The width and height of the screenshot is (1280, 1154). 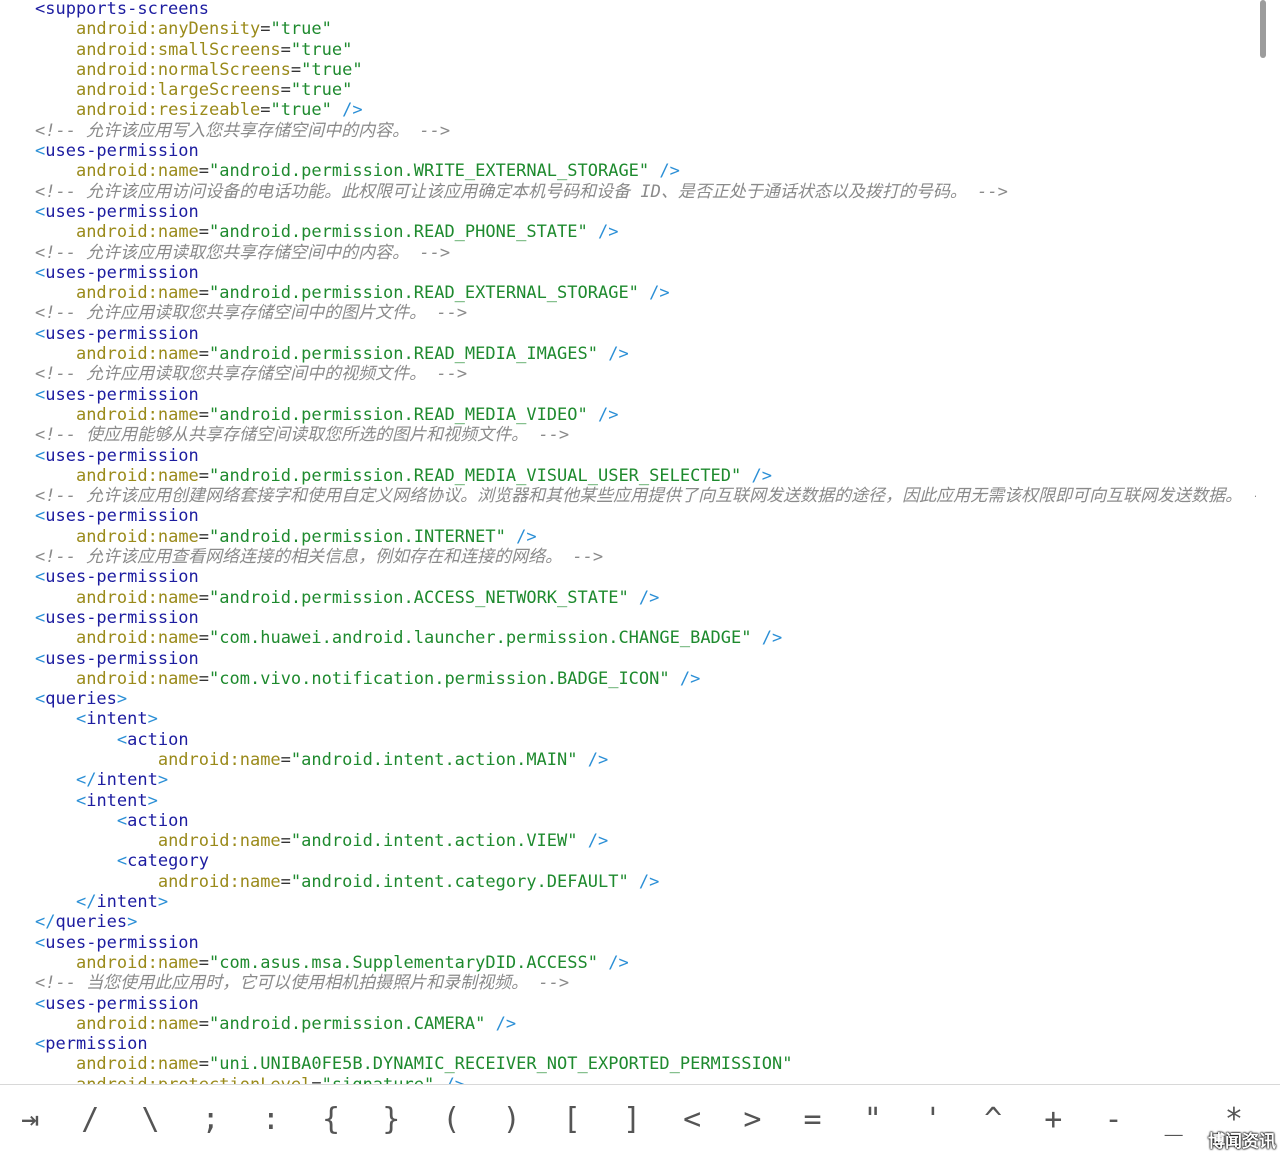 I want to click on code-line: </queries>, so click(x=651, y=922).